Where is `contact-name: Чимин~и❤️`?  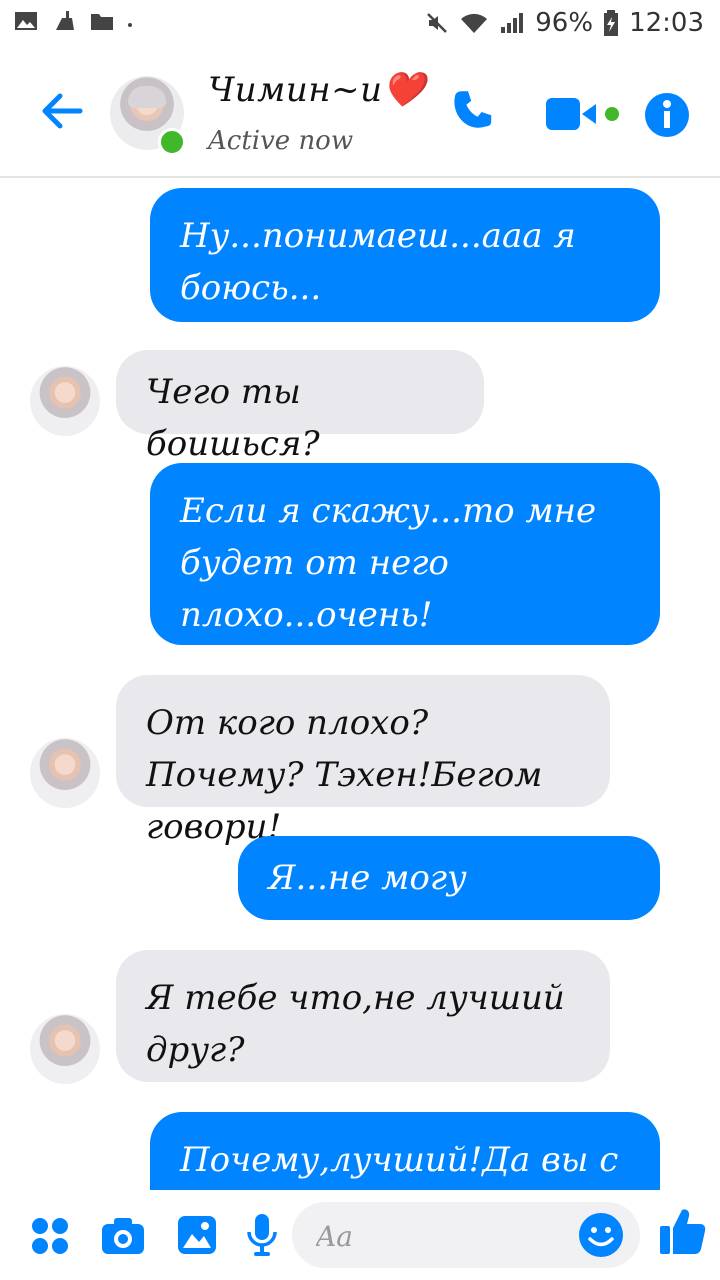
contact-name: Чимин~и❤️ is located at coordinates (316, 90).